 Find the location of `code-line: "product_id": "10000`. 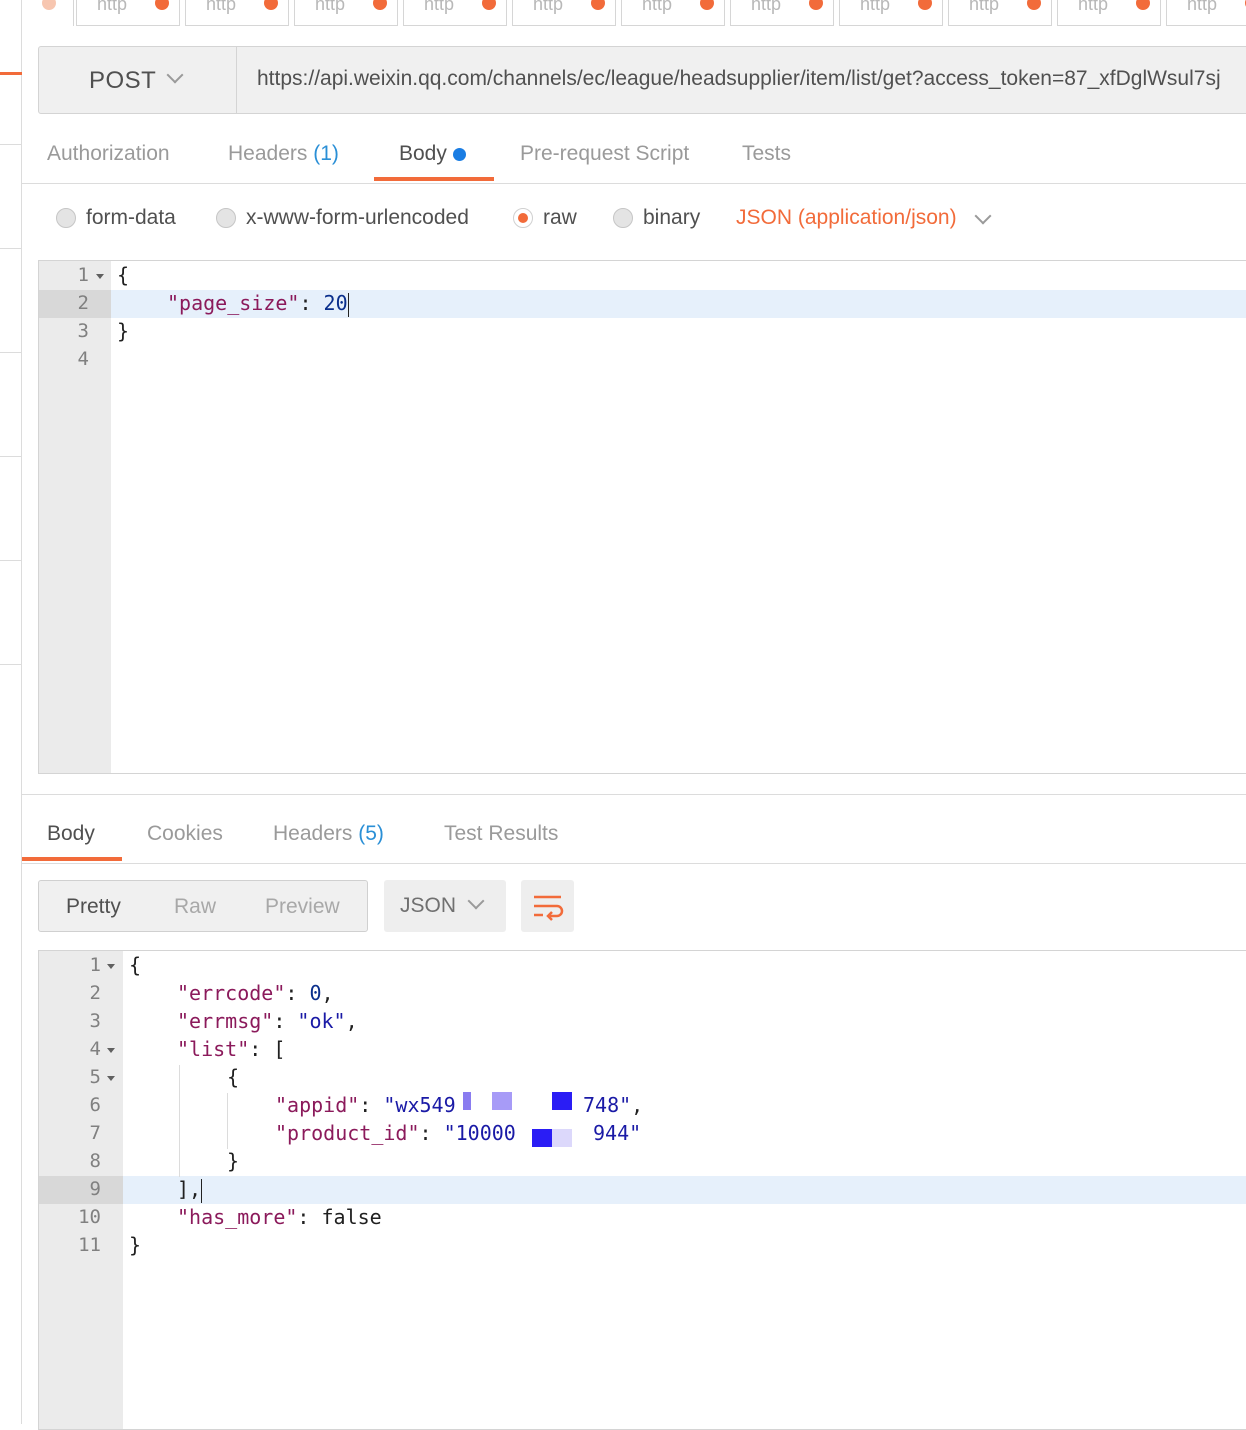

code-line: "product_id": "10000 is located at coordinates (395, 1135).